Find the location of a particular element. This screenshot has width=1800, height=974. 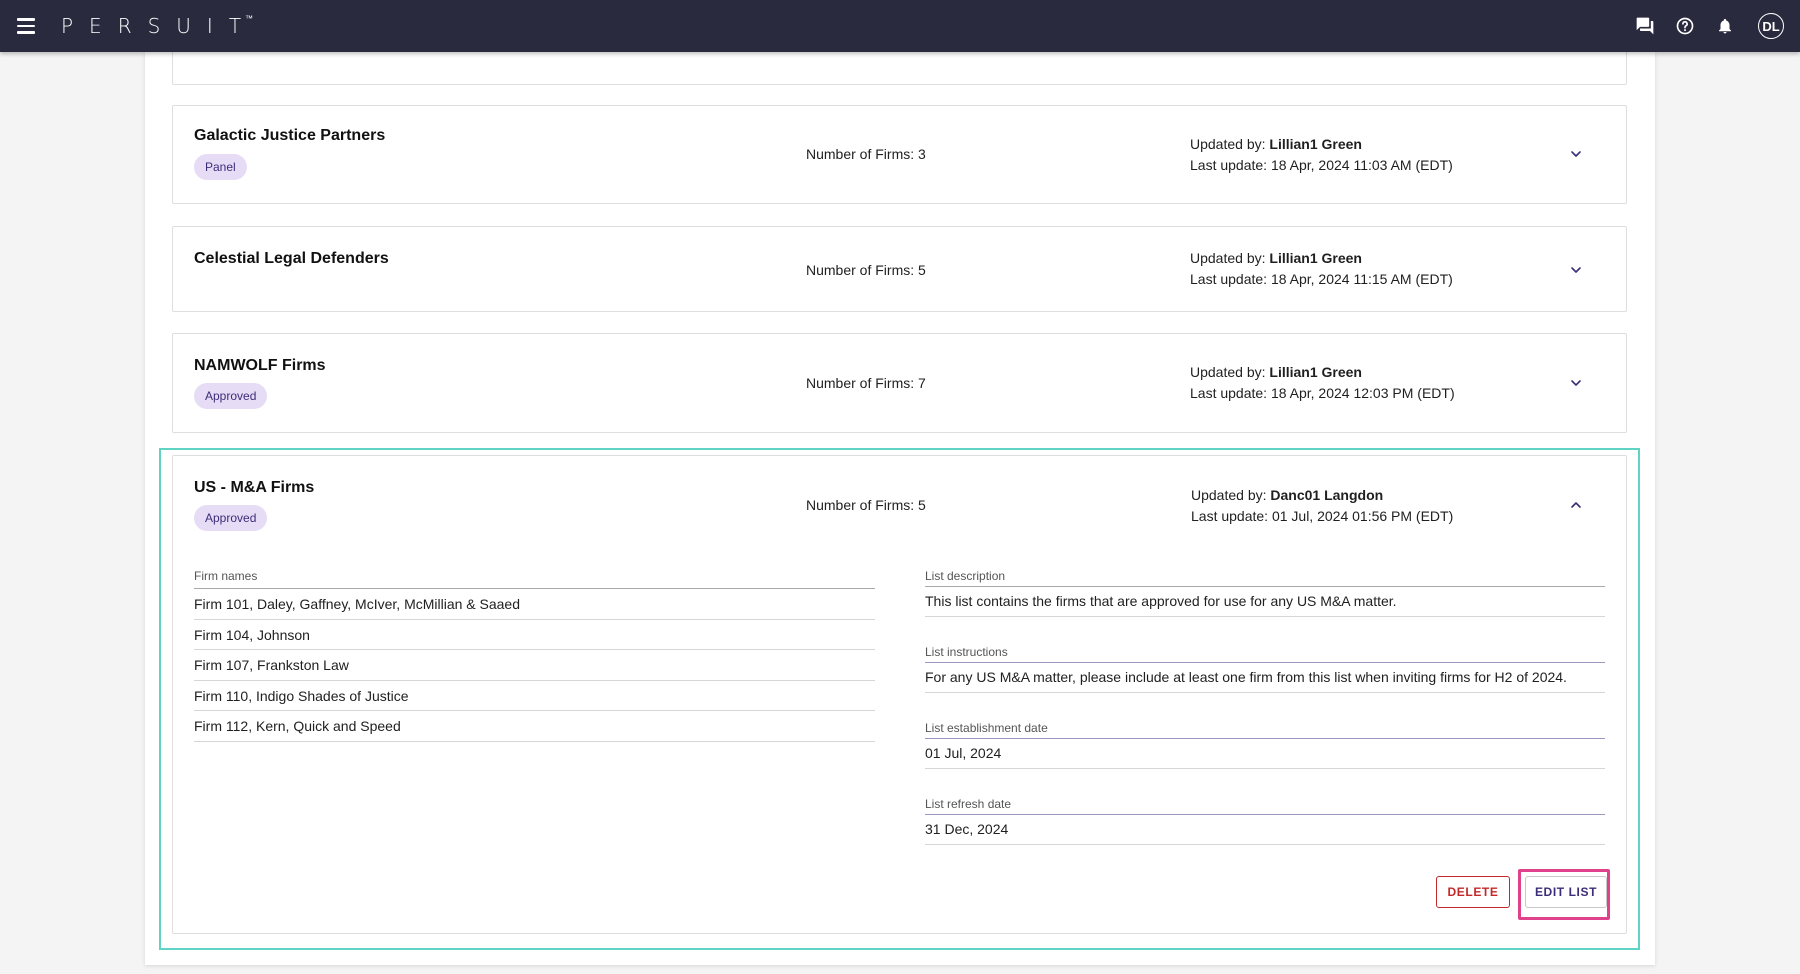

logo-text: PERSUIT is located at coordinates (159, 26).